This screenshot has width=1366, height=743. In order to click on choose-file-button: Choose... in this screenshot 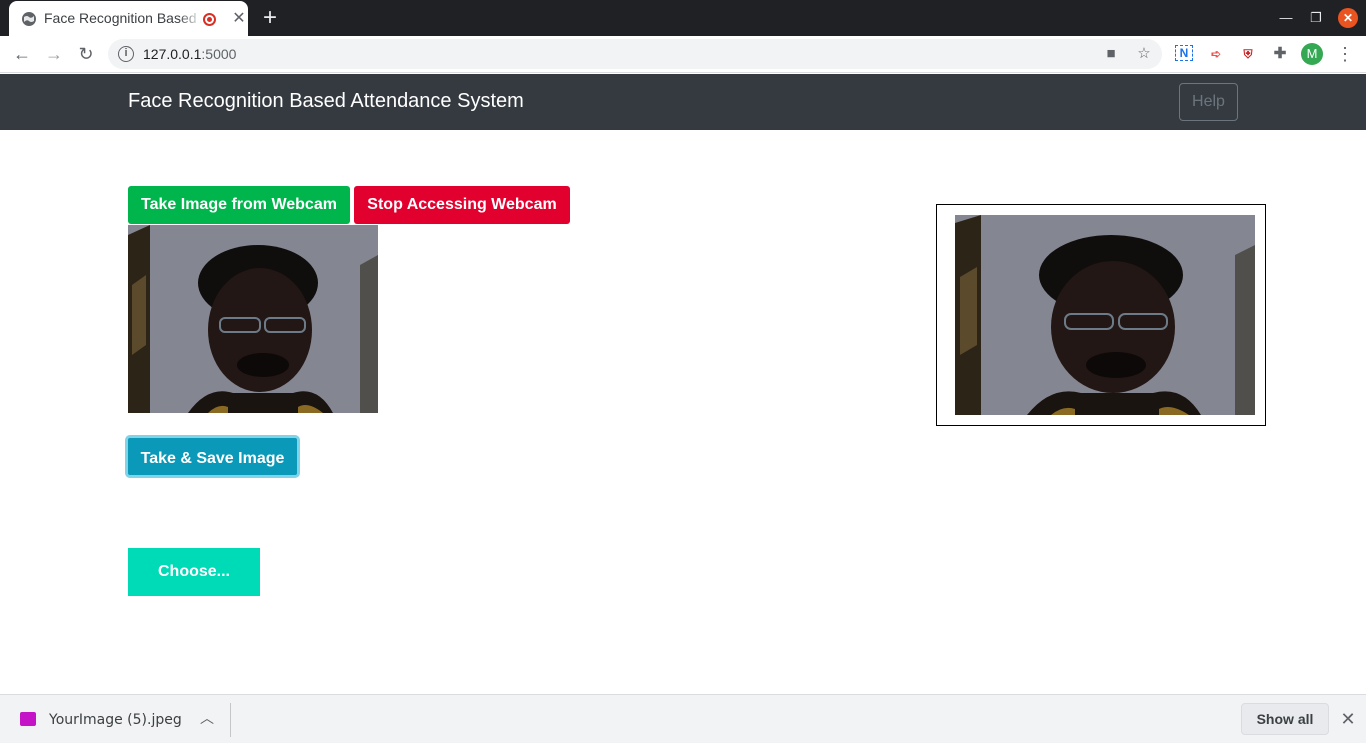, I will do `click(194, 572)`.